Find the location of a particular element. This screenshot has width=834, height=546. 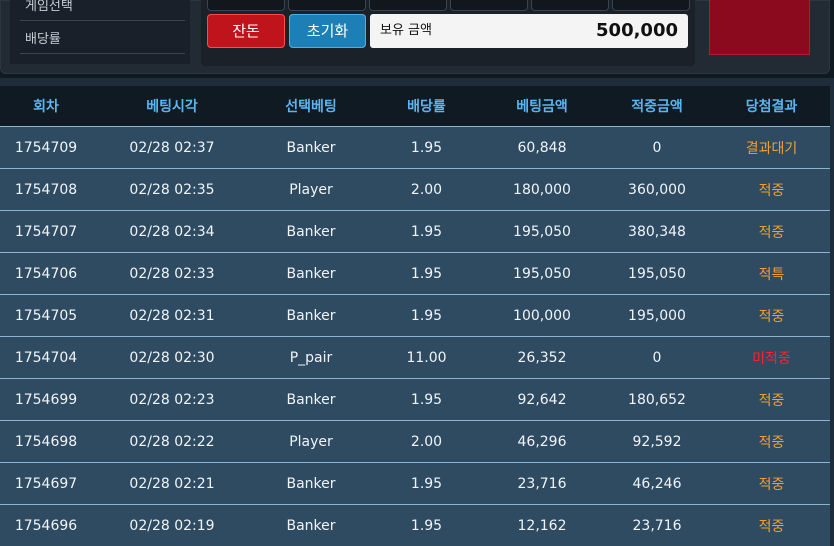

header-win-amount: 적중금액 is located at coordinates (657, 106).